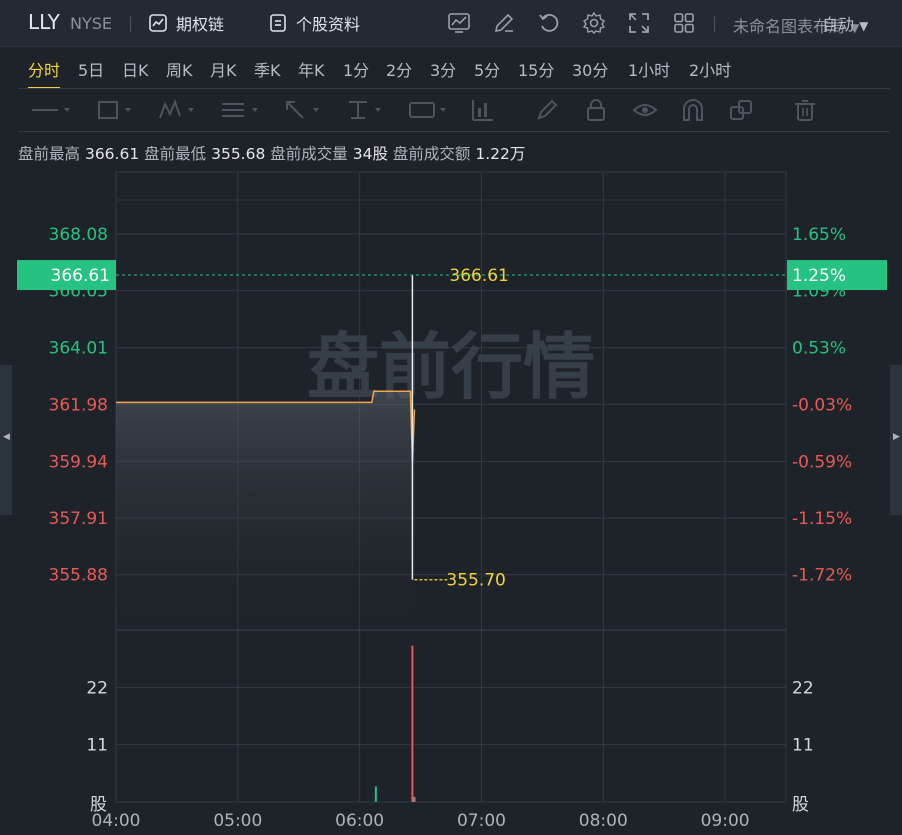 The width and height of the screenshot is (902, 835). What do you see at coordinates (80, 276) in the screenshot?
I see `current-price-badge-label: 366.61` at bounding box center [80, 276].